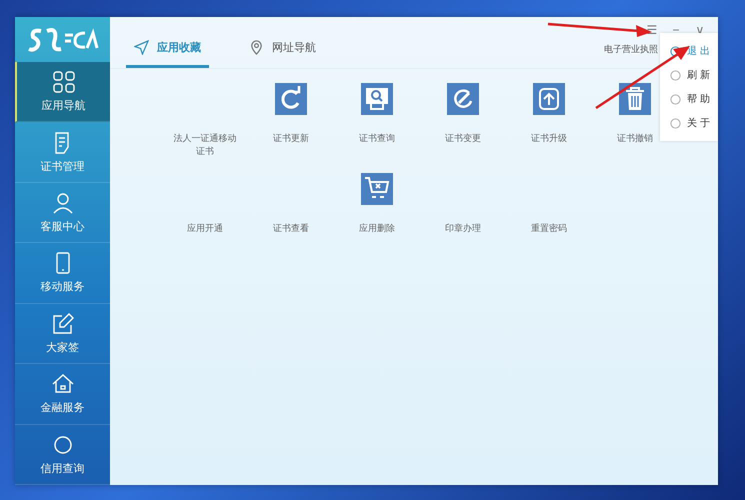  I want to click on tab: 网址导航, so click(282, 54).